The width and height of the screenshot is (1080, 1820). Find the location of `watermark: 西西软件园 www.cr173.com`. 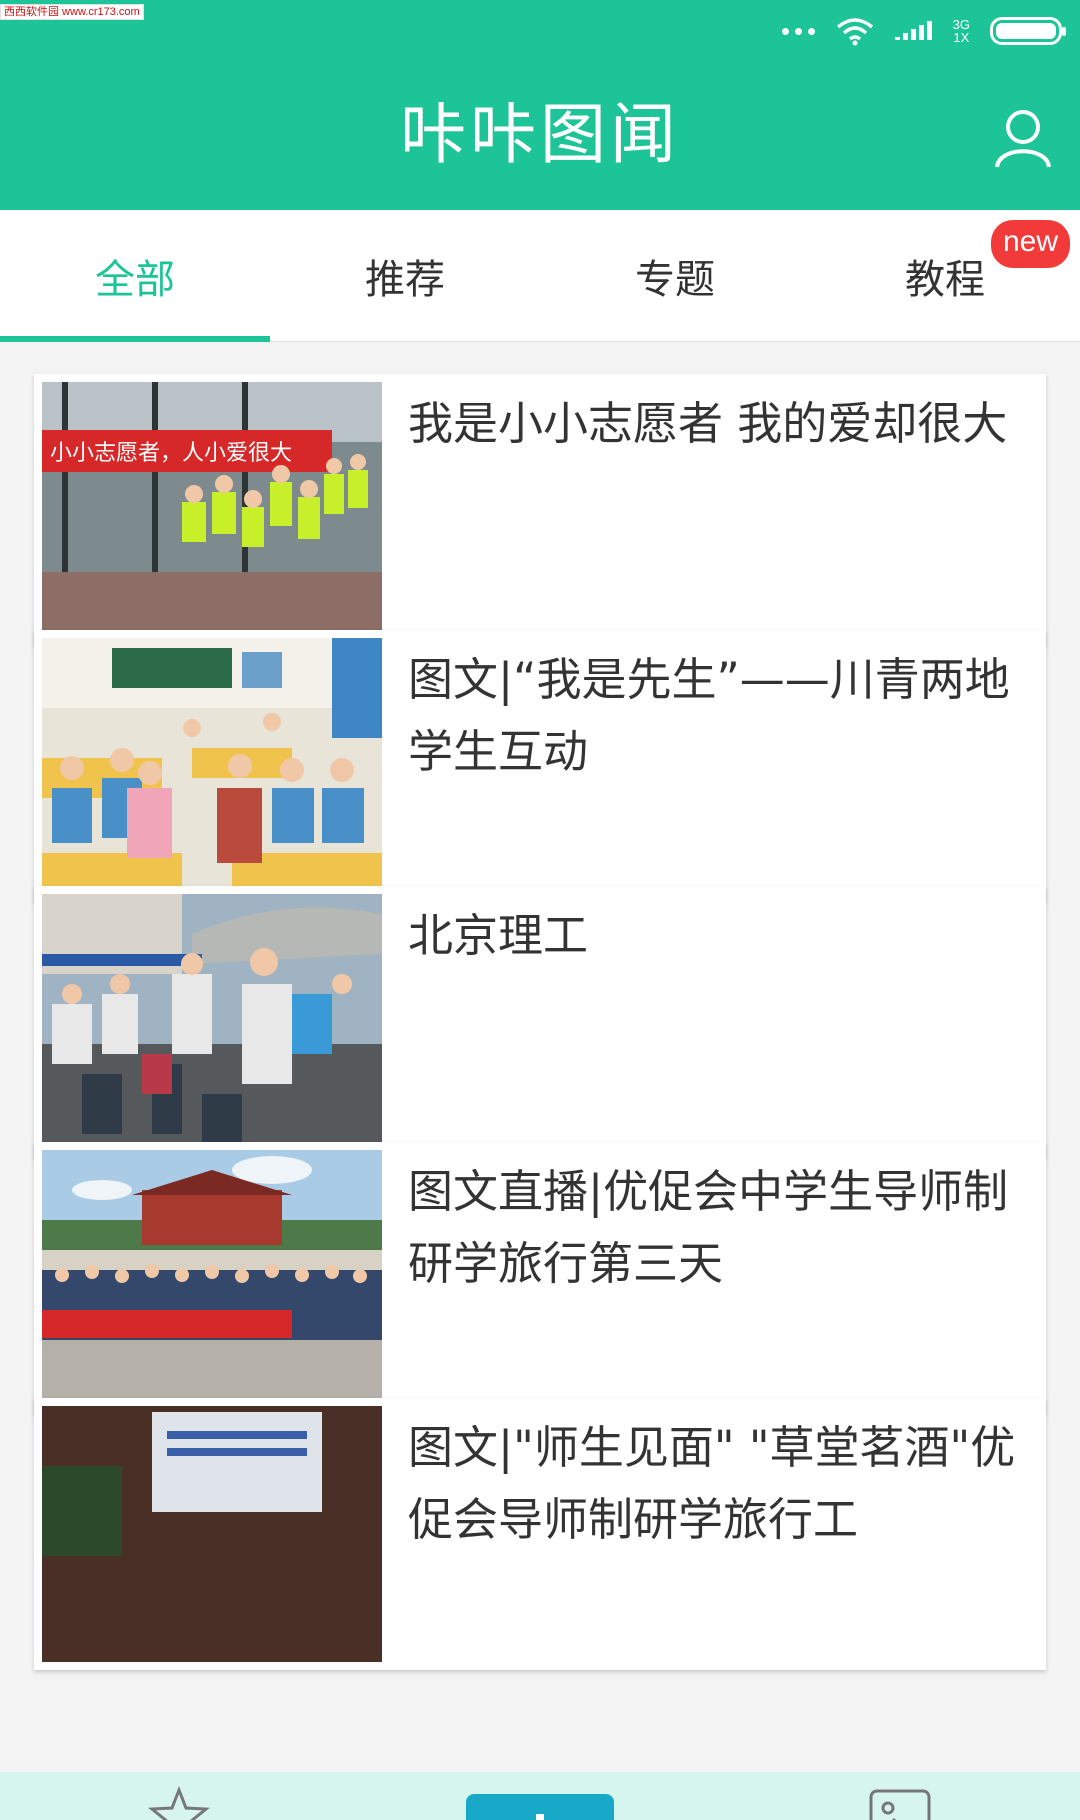

watermark: 西西软件园 www.cr173.com is located at coordinates (72, 12).